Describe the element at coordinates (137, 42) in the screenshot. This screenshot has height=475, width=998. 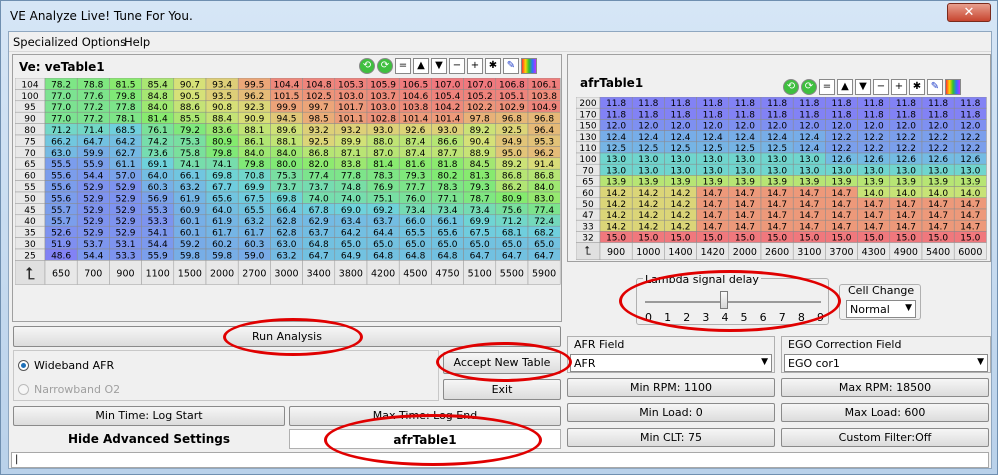
I see `menu-help: Help` at that location.